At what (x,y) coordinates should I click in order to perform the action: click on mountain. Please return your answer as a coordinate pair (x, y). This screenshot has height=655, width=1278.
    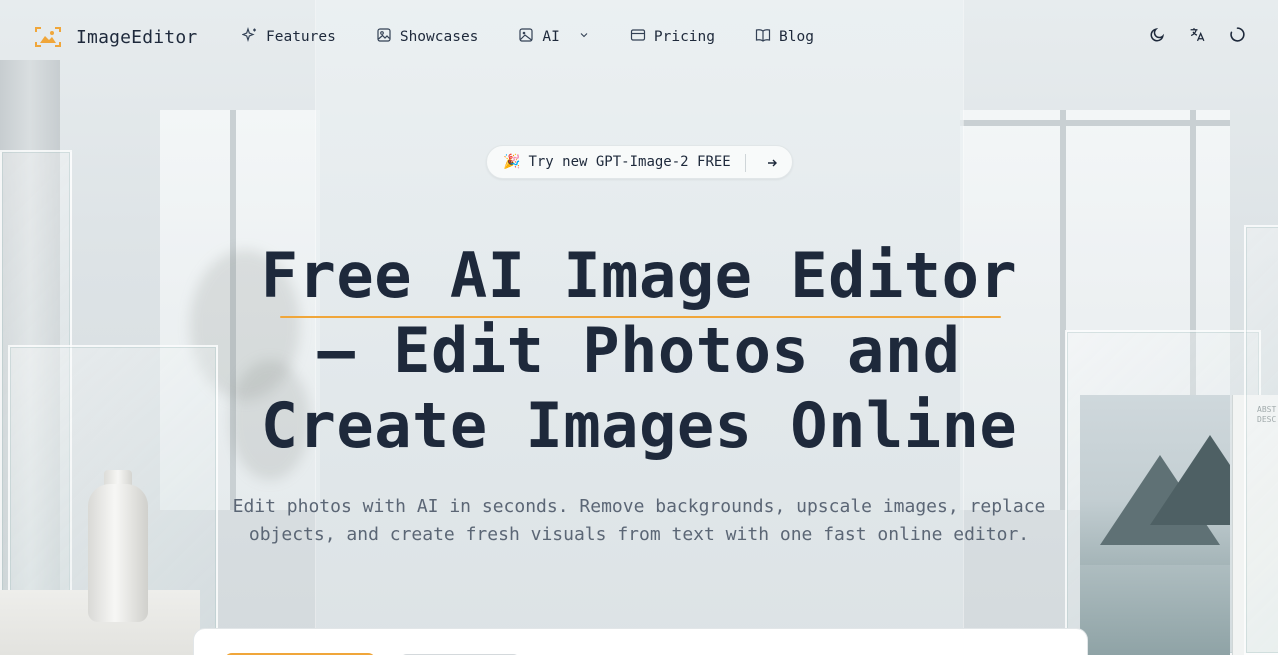
    Looking at the image, I should click on (1190, 480).